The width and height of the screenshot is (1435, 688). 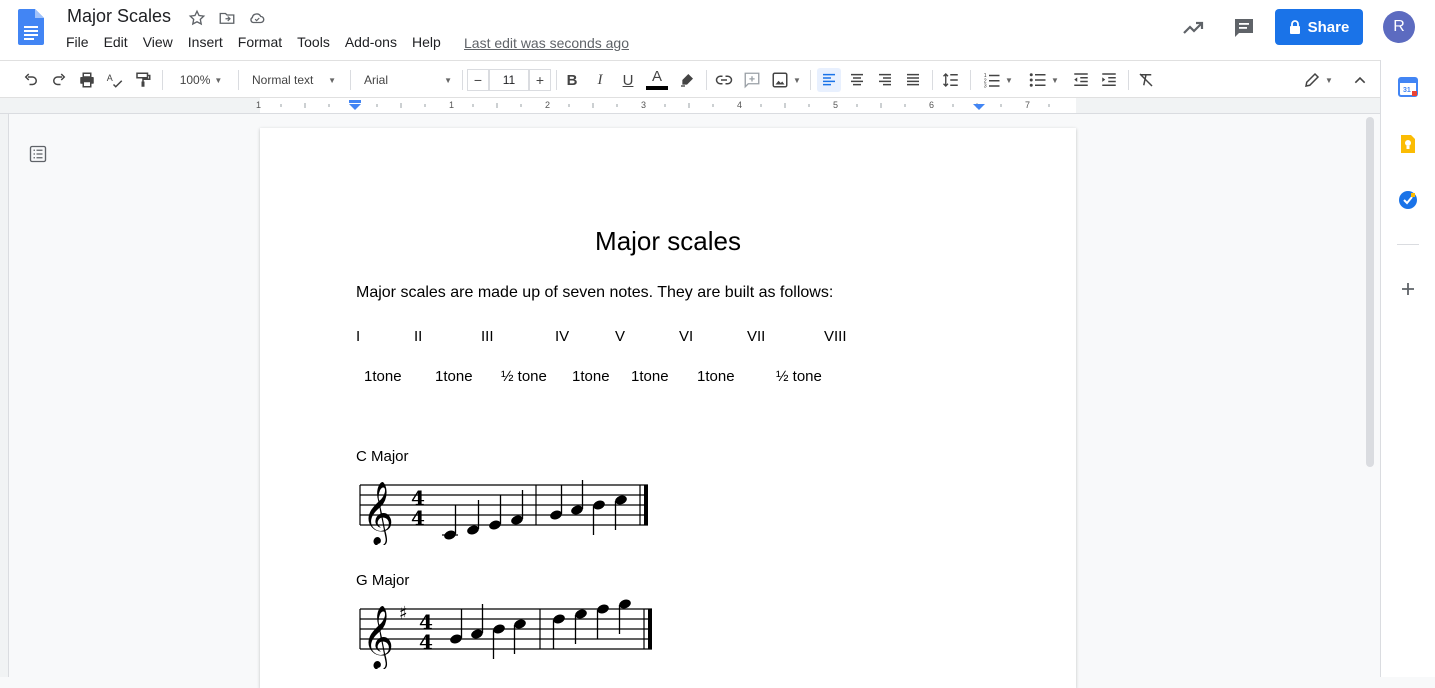 What do you see at coordinates (227, 18) in the screenshot?
I see `move-folder-icon` at bounding box center [227, 18].